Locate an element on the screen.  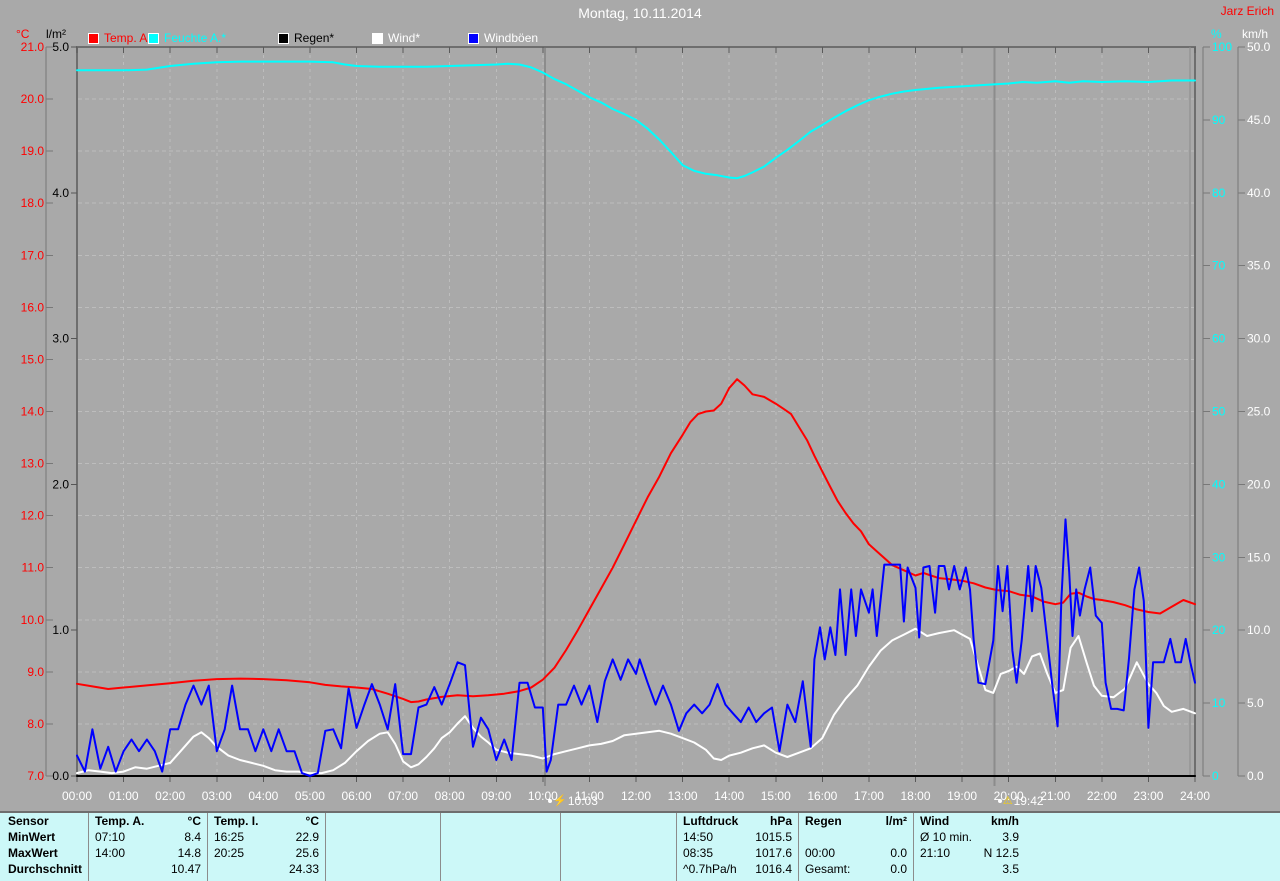
pressure-avg: 1016.4 is located at coordinates (773, 869).